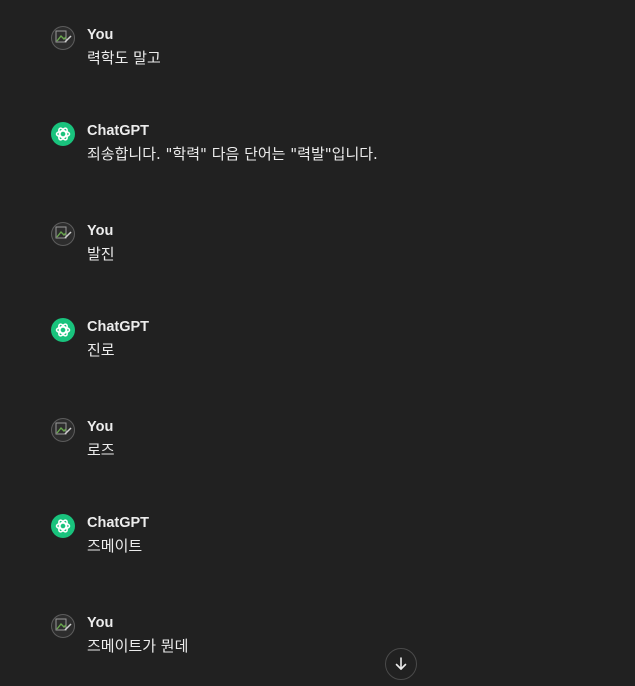 This screenshot has width=635, height=686. Describe the element at coordinates (115, 546) in the screenshot. I see `message-text: 즈메이트` at that location.